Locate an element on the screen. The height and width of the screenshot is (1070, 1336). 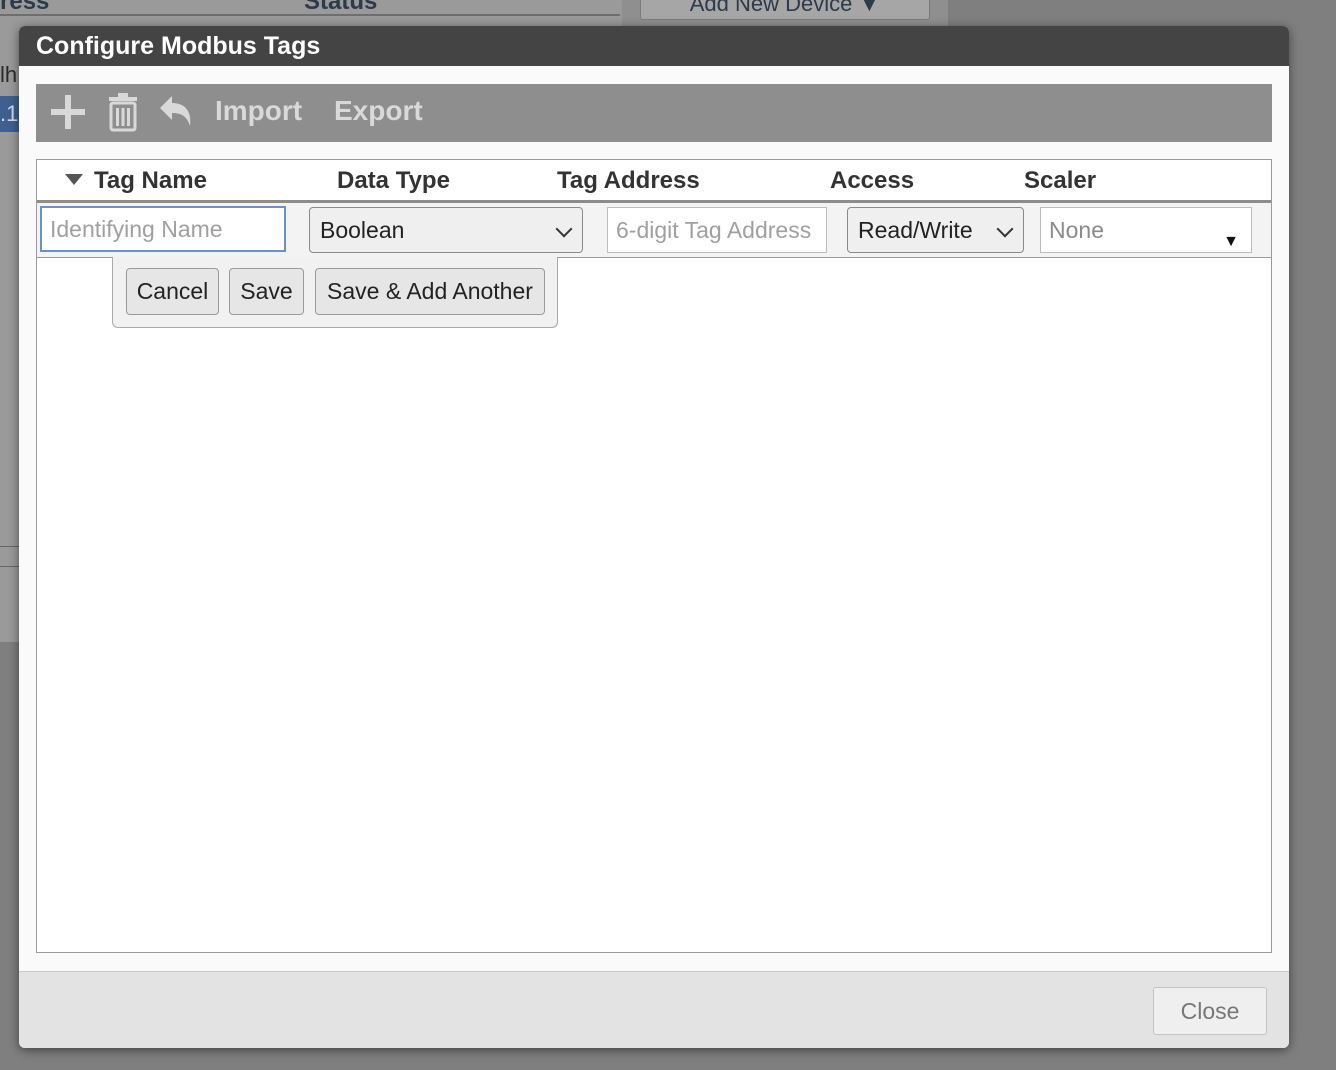
dropdown-arrow-icon: ▼ is located at coordinates (1231, 241).